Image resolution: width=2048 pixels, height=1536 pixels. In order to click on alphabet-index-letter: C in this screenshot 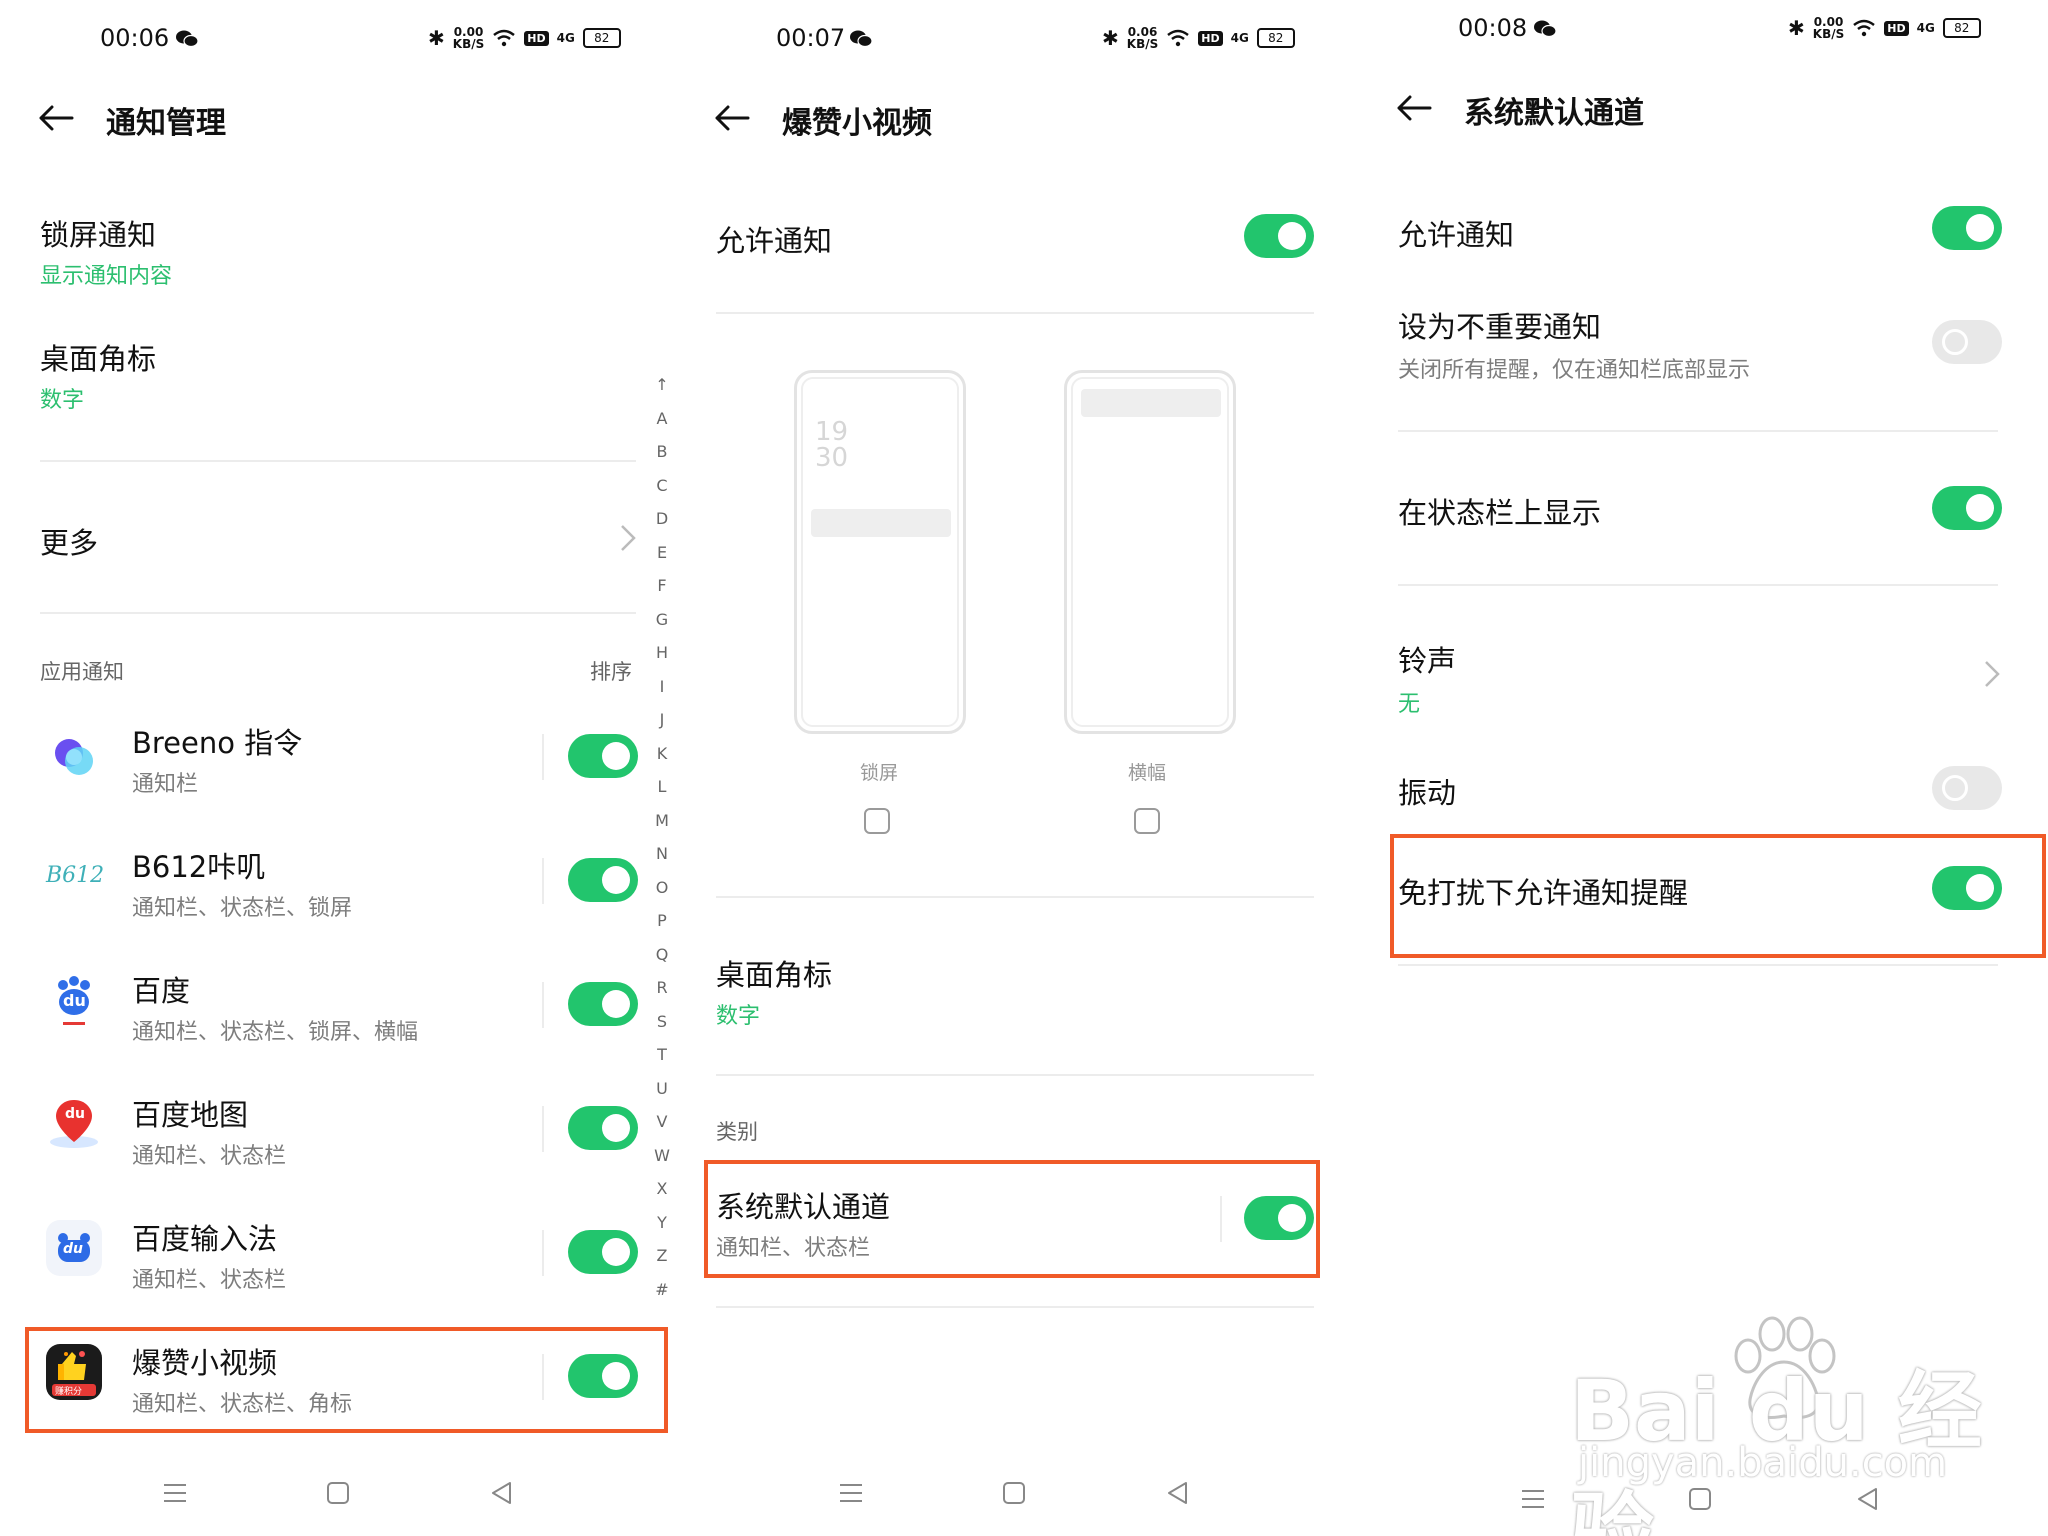, I will do `click(662, 486)`.